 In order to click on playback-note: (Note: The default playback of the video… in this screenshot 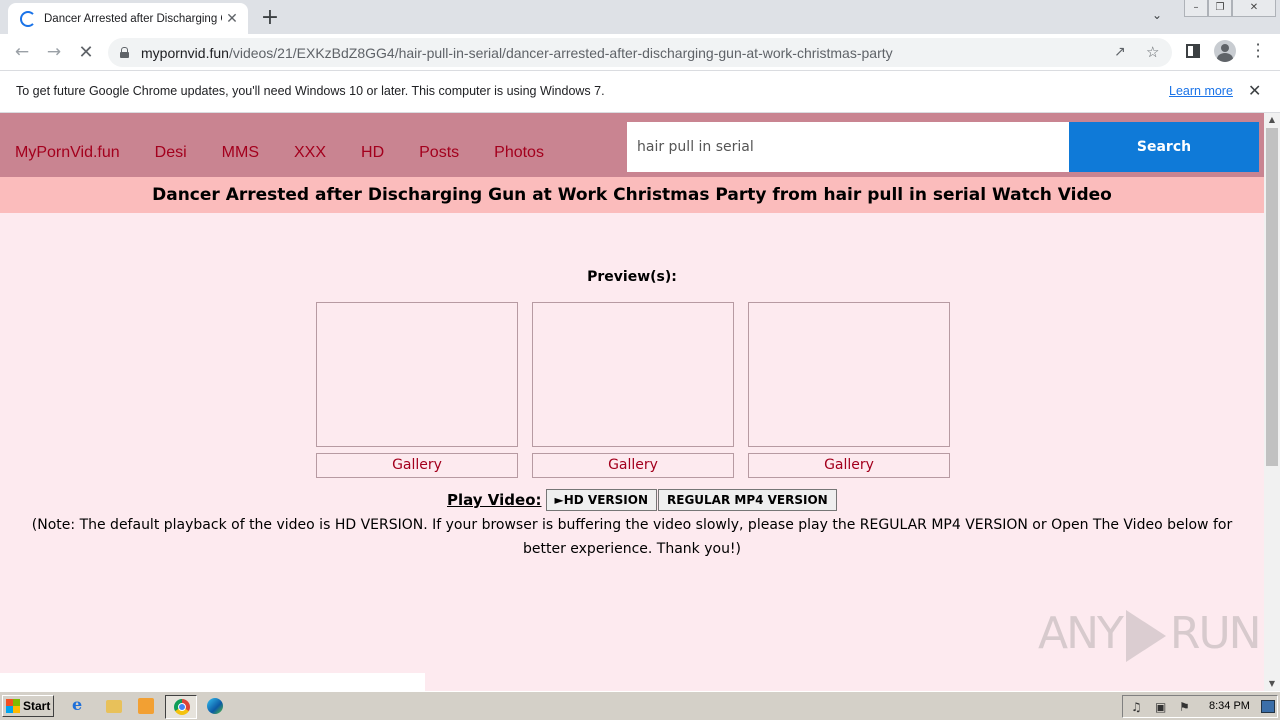, I will do `click(632, 537)`.